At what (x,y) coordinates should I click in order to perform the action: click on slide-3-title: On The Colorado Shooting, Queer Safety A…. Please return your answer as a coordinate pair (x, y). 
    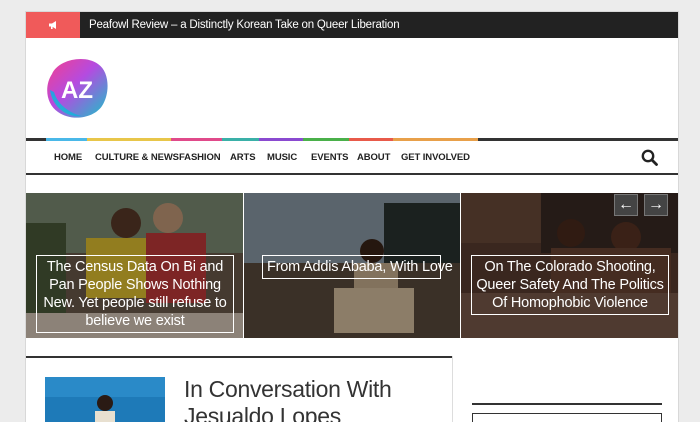
    Looking at the image, I should click on (570, 285).